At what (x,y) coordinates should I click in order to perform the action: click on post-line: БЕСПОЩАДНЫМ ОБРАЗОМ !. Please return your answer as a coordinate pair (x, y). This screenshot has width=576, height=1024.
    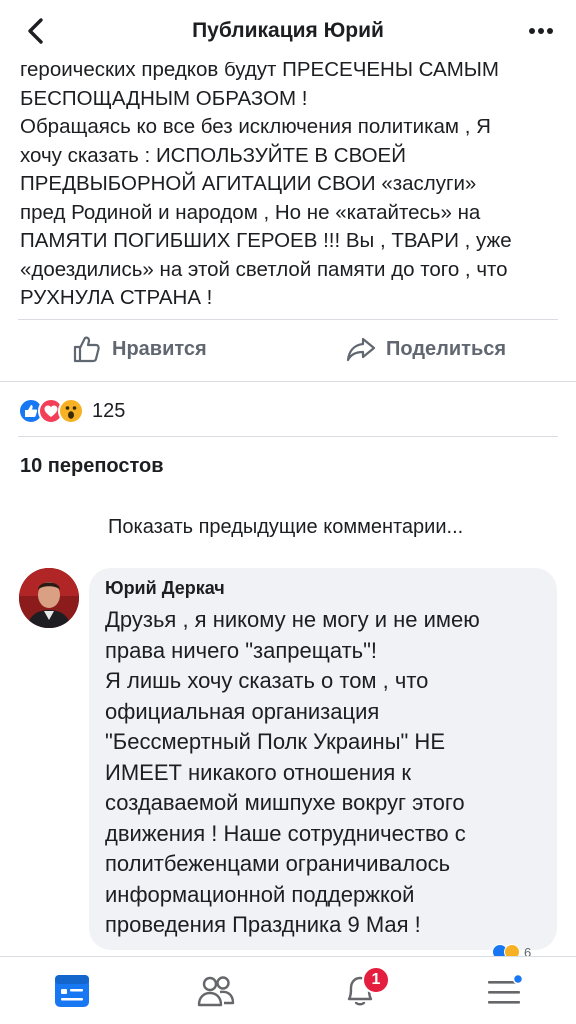
    Looking at the image, I should click on (164, 98).